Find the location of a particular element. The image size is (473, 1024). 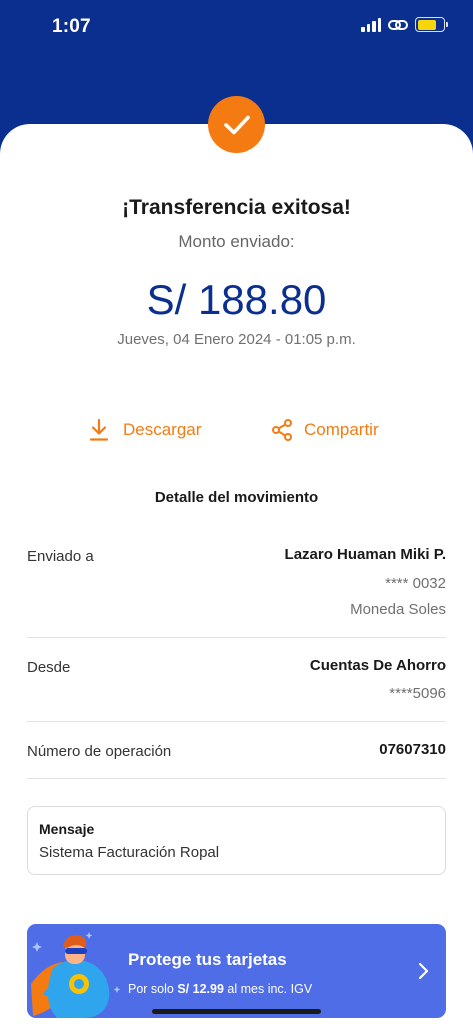

operation-number: 07607310 is located at coordinates (412, 749).